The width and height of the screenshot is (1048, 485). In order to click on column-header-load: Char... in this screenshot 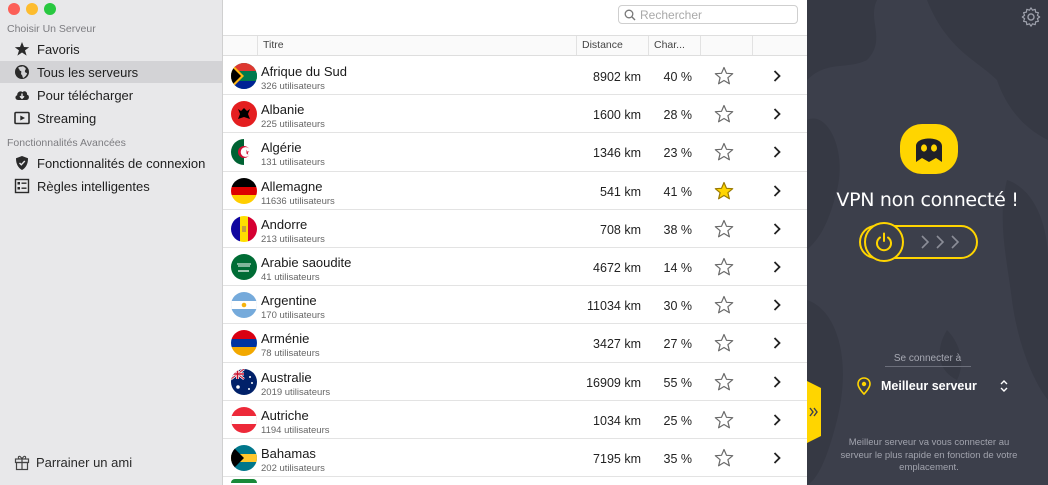, I will do `click(674, 45)`.